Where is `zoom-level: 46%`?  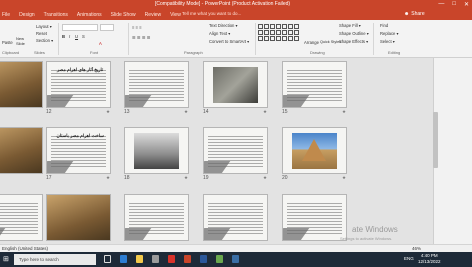
zoom-level: 46% is located at coordinates (416, 248).